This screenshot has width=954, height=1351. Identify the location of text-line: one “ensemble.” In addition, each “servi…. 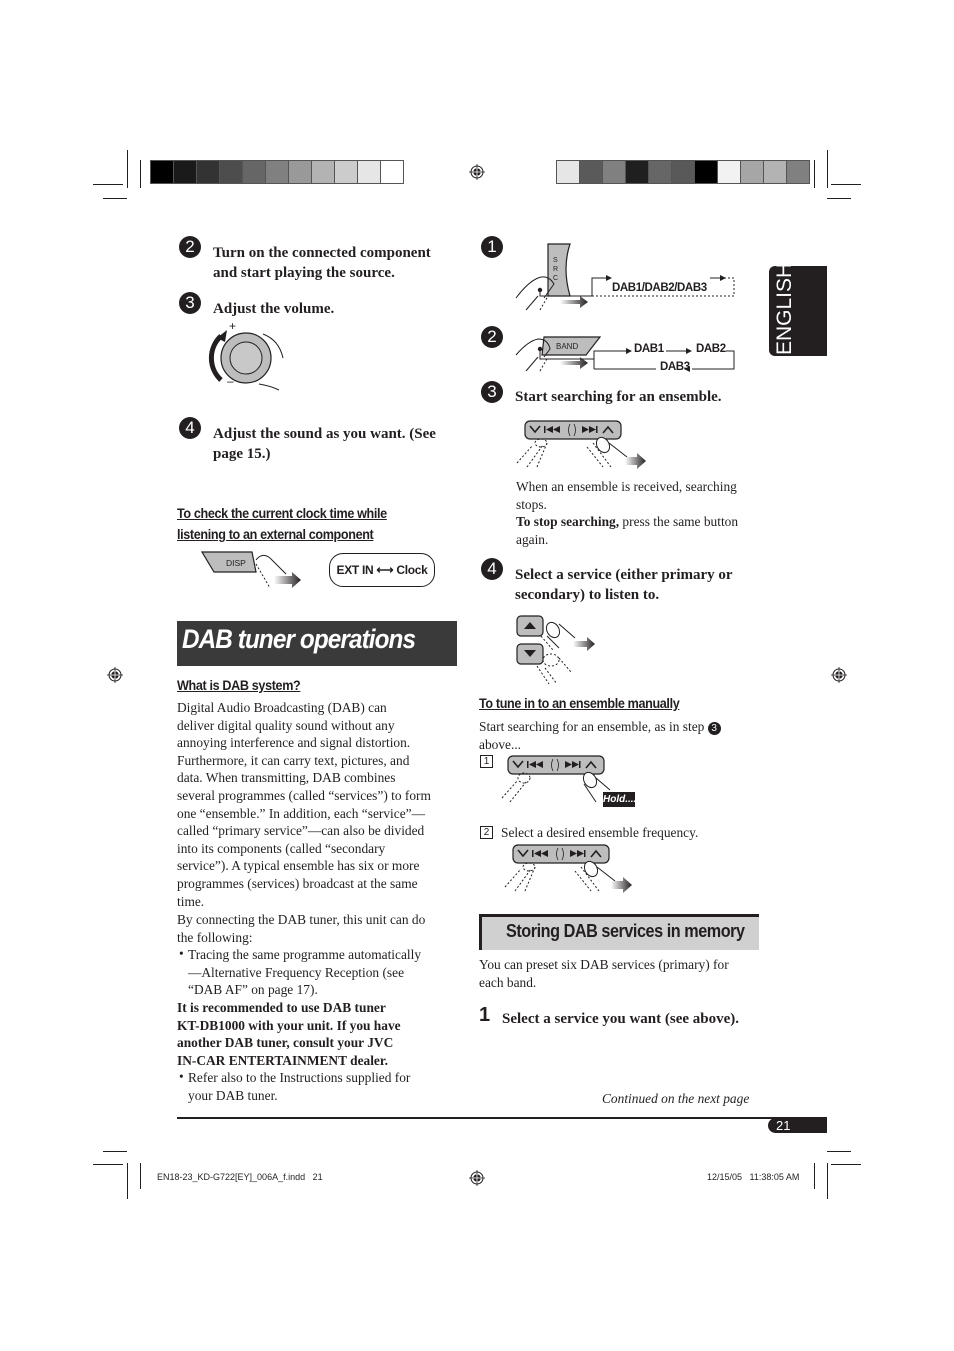
(301, 813).